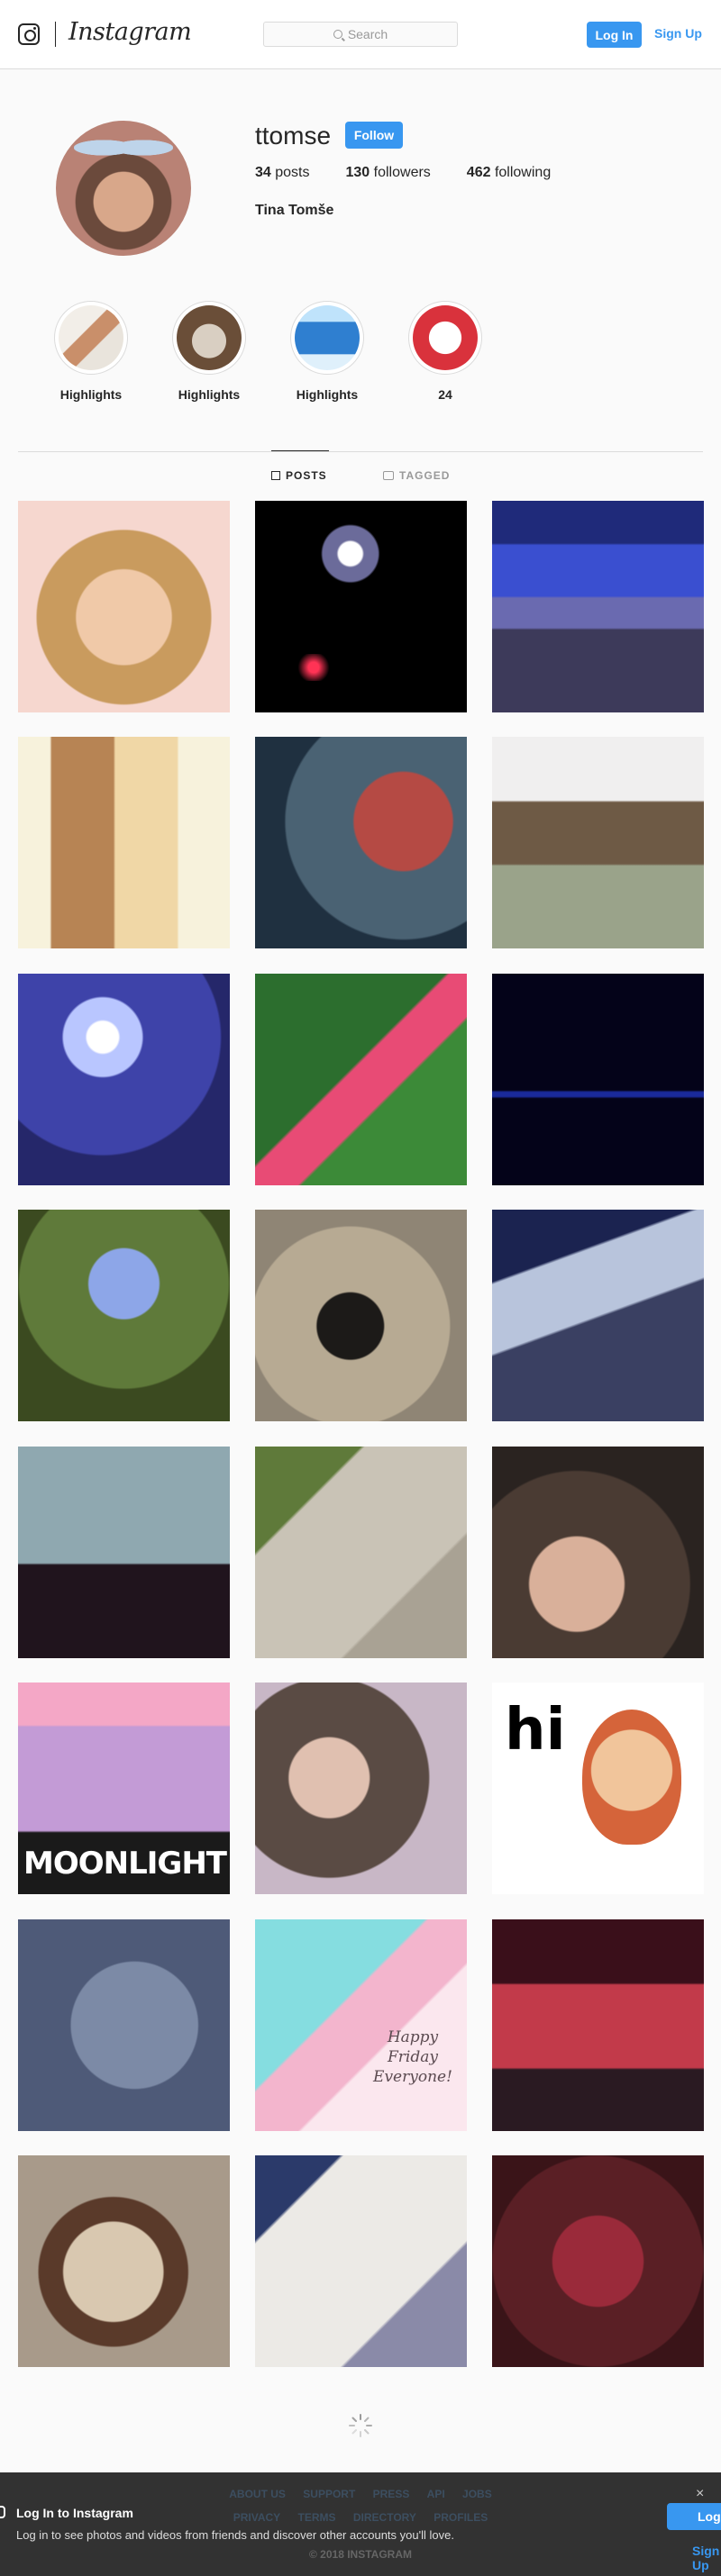  What do you see at coordinates (130, 32) in the screenshot?
I see `instagram-wordmark: Instagram` at bounding box center [130, 32].